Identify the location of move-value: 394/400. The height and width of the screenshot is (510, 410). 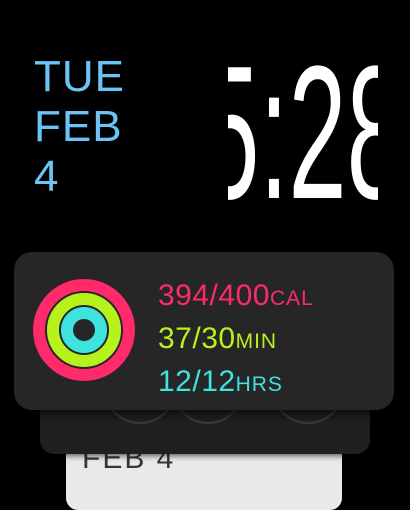
(214, 295).